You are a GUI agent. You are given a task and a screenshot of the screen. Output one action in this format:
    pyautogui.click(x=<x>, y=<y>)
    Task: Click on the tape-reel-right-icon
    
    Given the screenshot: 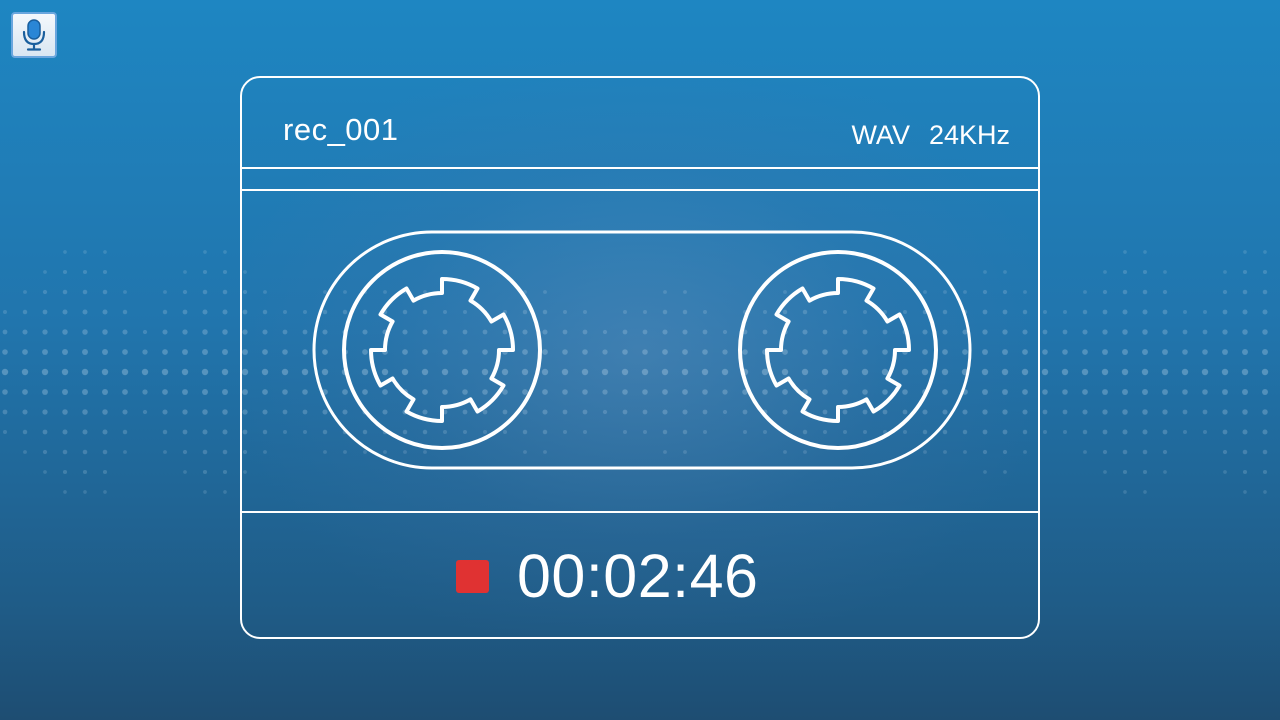 What is the action you would take?
    pyautogui.click(x=838, y=350)
    